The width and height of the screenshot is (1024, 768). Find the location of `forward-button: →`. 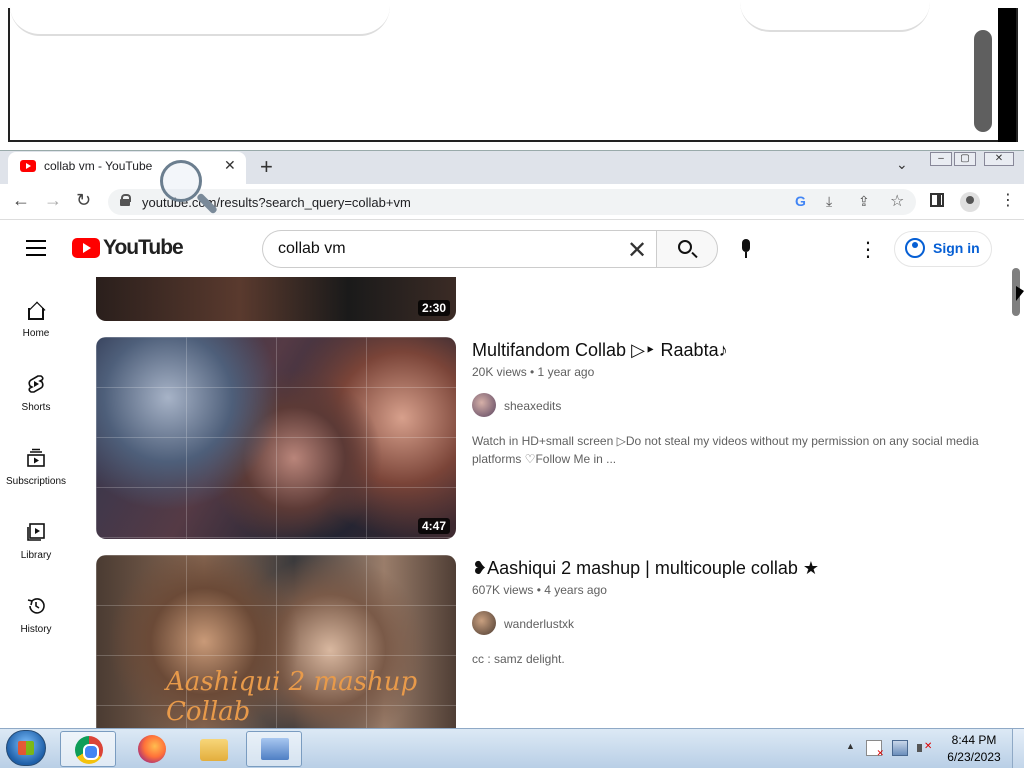

forward-button: → is located at coordinates (53, 200).